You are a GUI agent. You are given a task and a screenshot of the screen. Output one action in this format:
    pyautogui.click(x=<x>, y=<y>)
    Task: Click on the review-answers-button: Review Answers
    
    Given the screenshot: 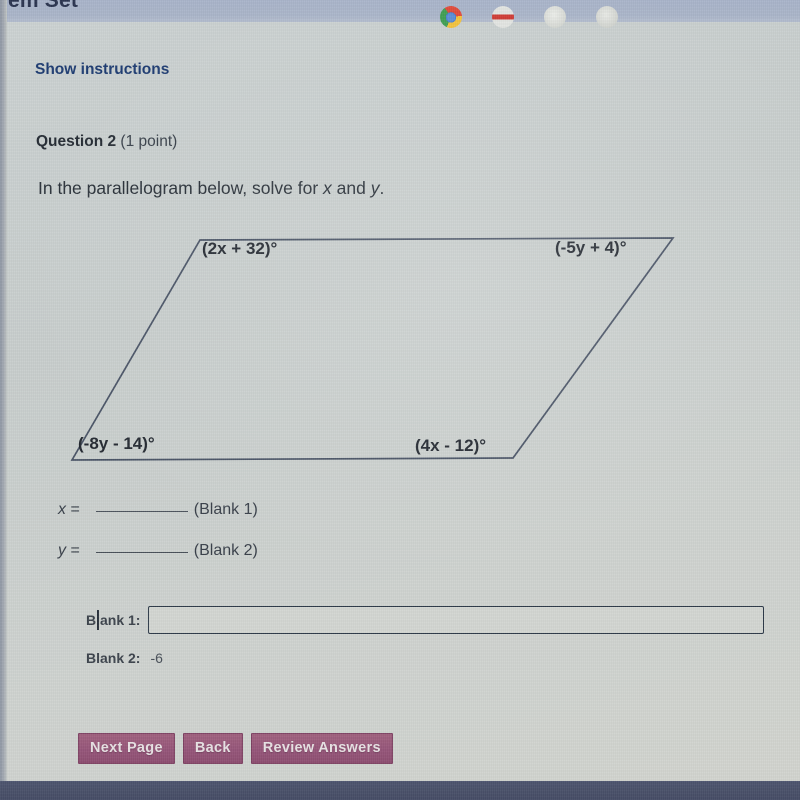 What is the action you would take?
    pyautogui.click(x=321, y=748)
    